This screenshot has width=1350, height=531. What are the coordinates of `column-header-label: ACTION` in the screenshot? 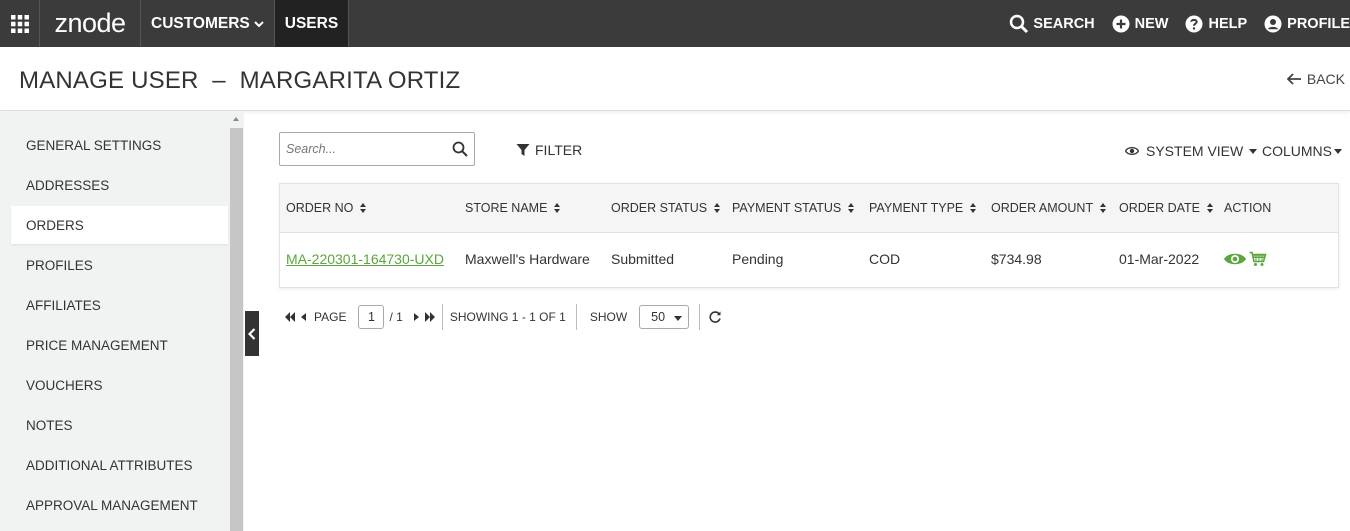 It's located at (1248, 208).